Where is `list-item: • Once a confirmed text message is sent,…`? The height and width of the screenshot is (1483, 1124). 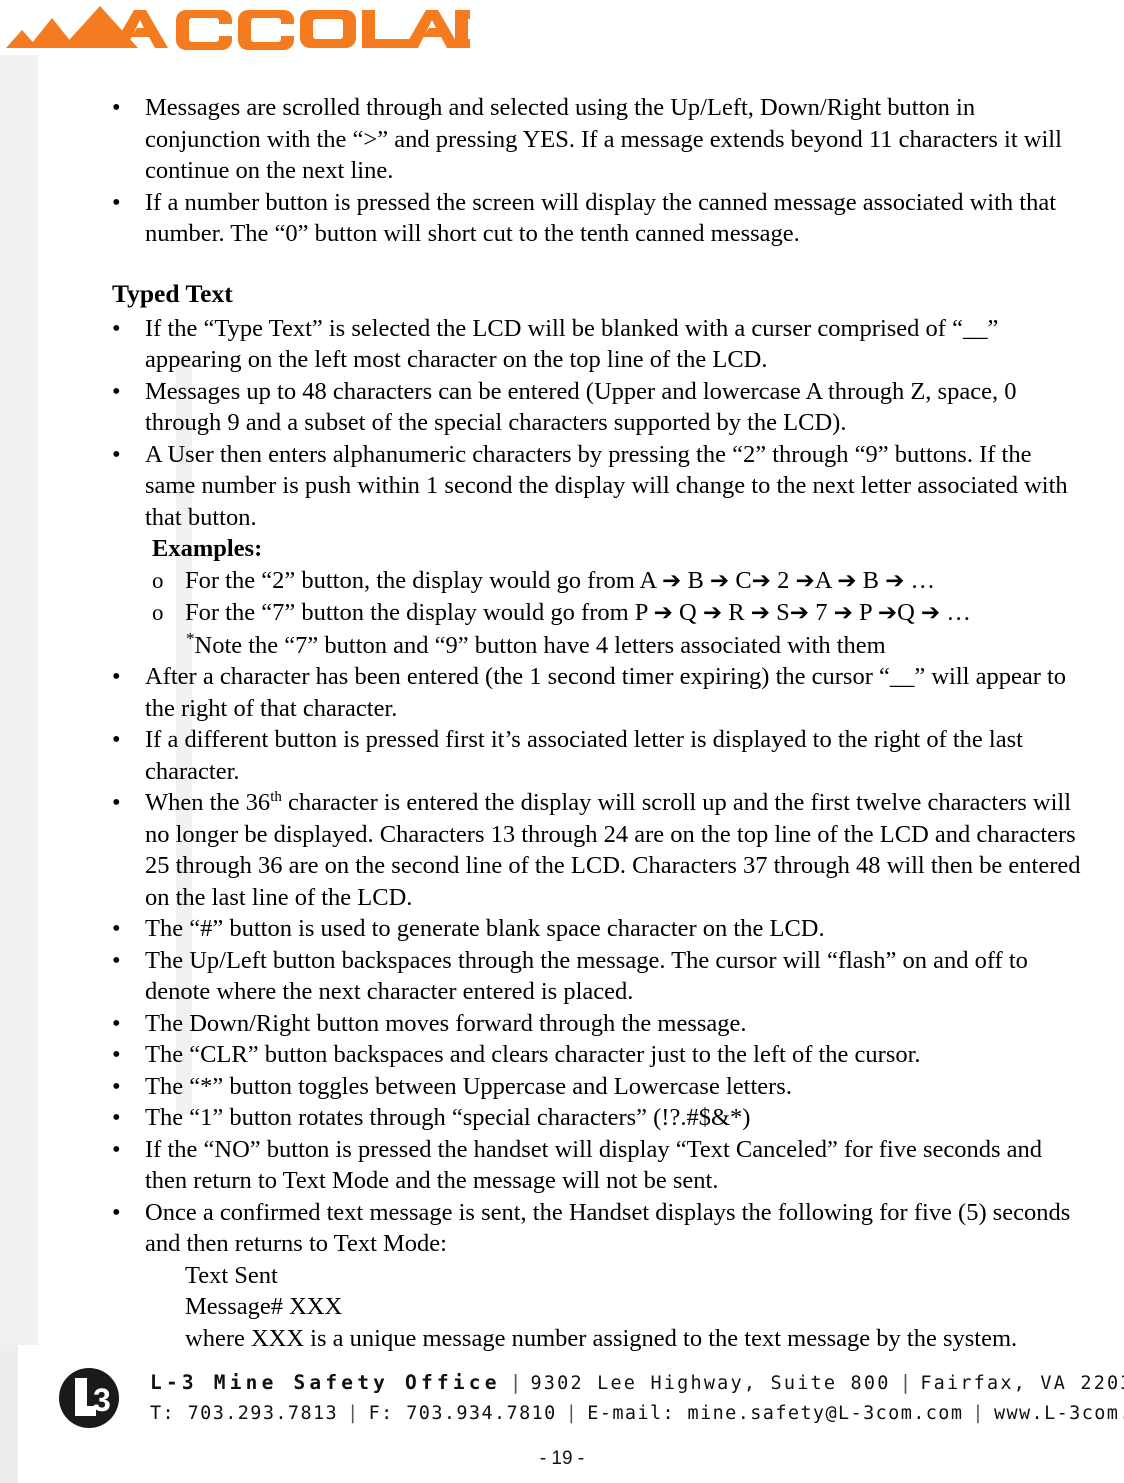
list-item: • Once a confirmed text message is sent,… is located at coordinates (562, 1228).